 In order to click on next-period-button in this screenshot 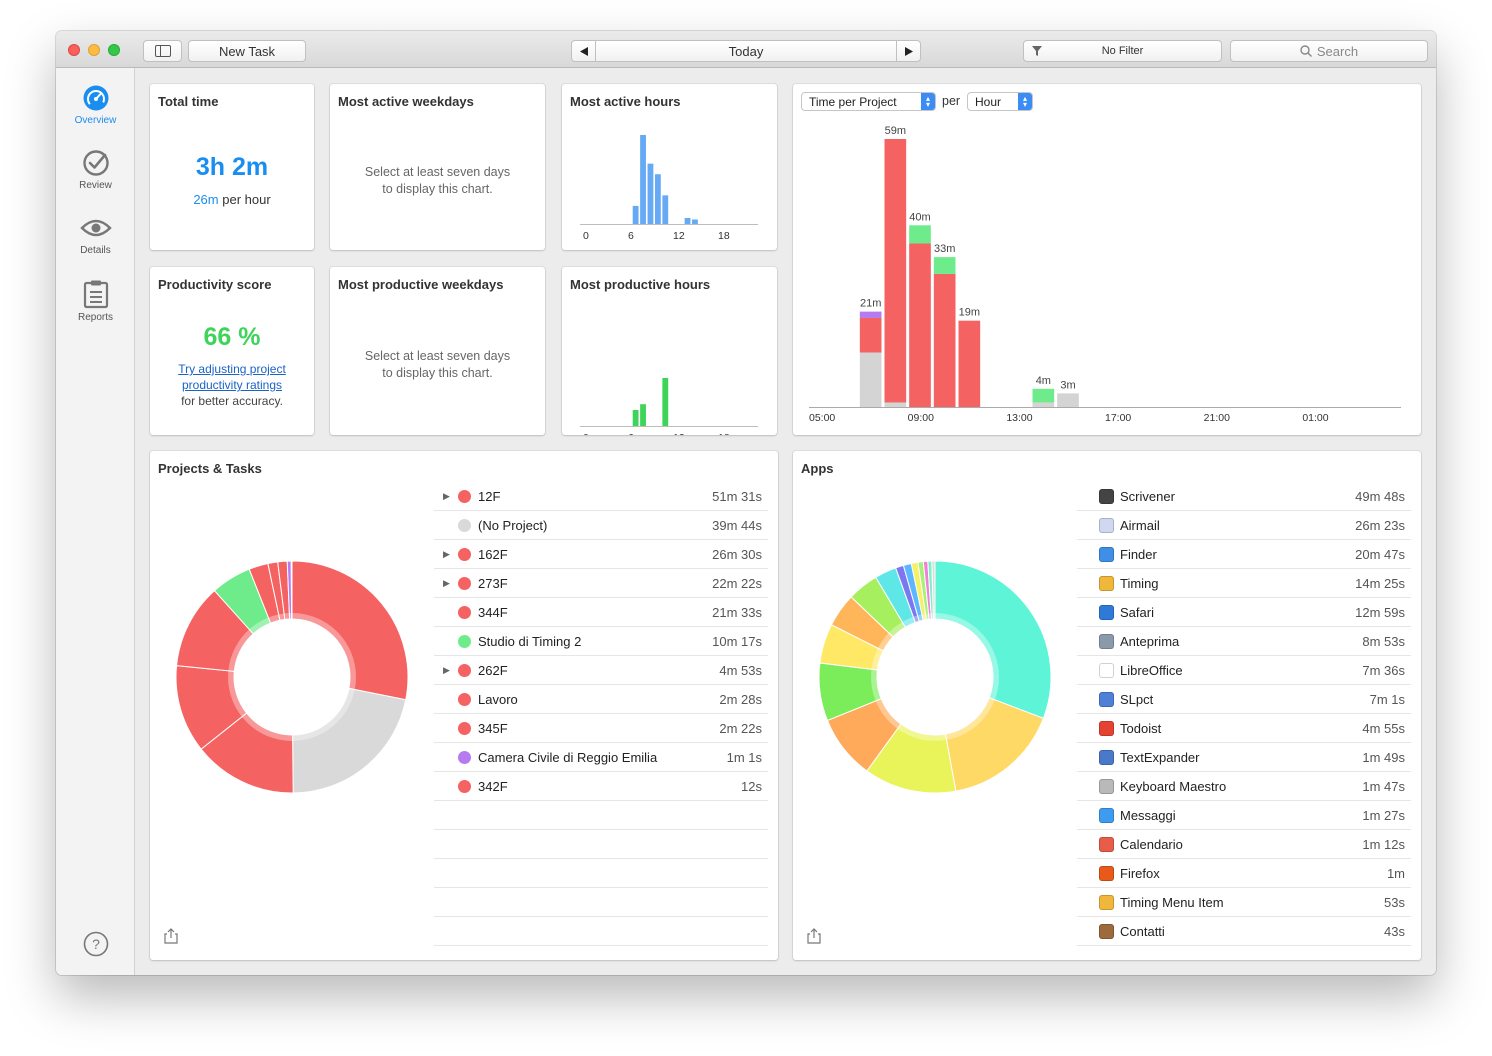, I will do `click(908, 51)`.